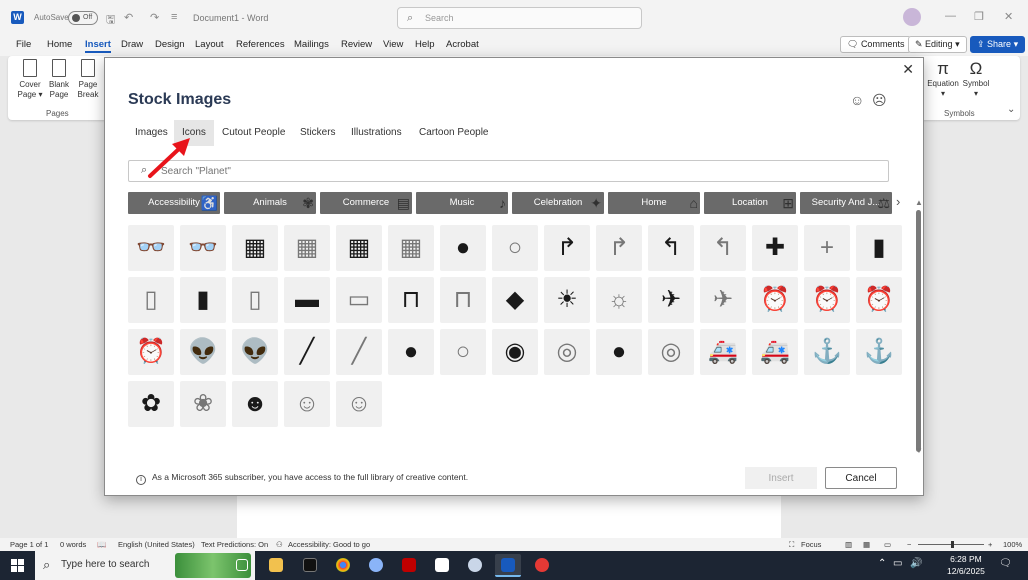  I want to click on icon-tile: ✈, so click(723, 300).